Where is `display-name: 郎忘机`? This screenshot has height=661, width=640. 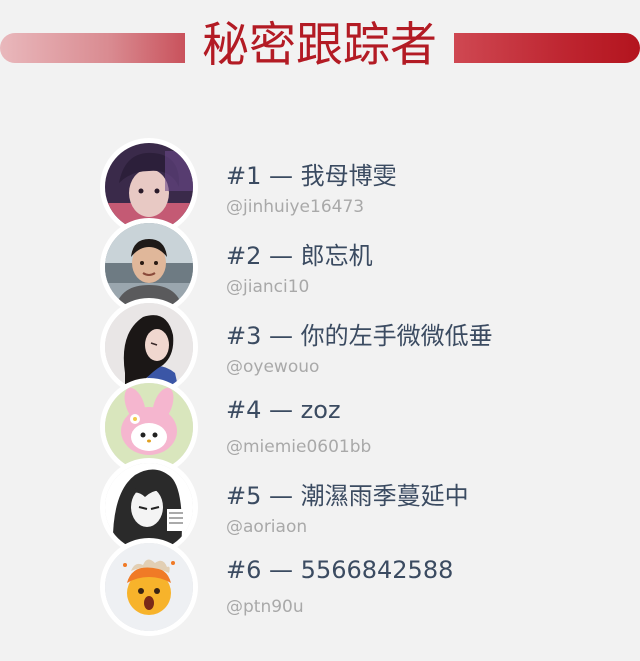 display-name: 郎忘机 is located at coordinates (337, 256).